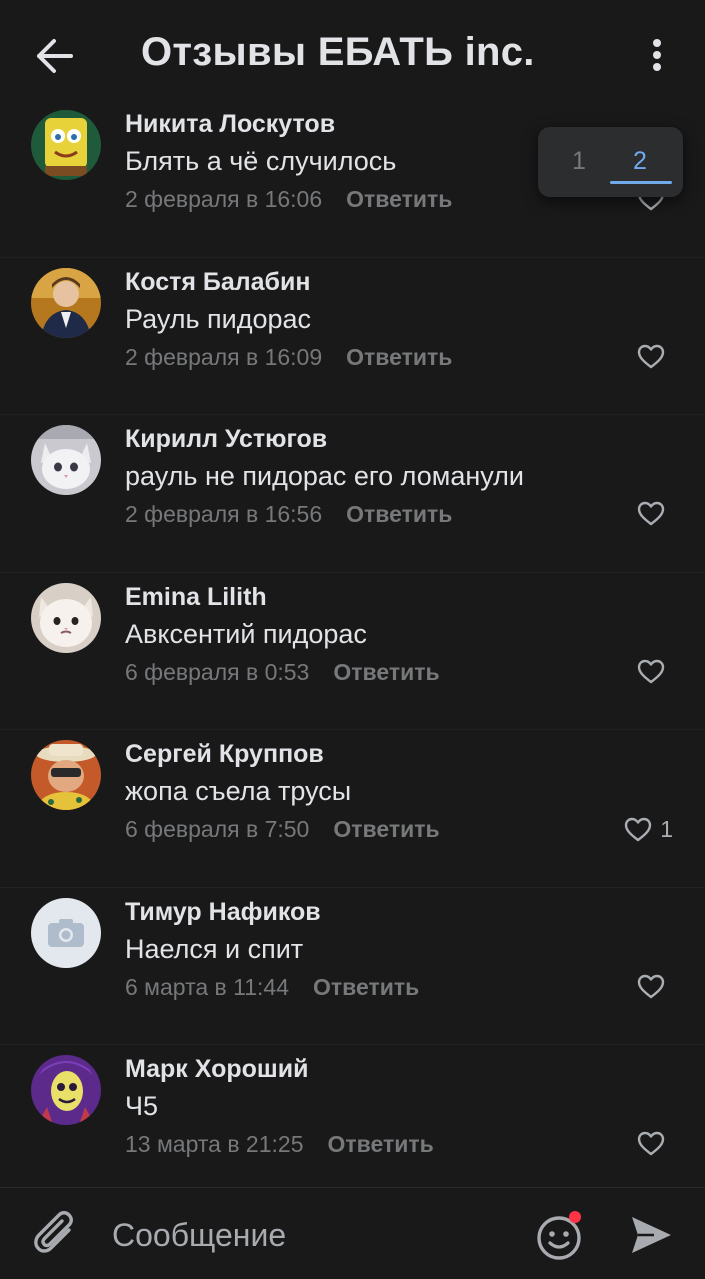 This screenshot has height=1279, width=705. Describe the element at coordinates (261, 161) in the screenshot. I see `comment-text: Блять а чё случилось` at that location.